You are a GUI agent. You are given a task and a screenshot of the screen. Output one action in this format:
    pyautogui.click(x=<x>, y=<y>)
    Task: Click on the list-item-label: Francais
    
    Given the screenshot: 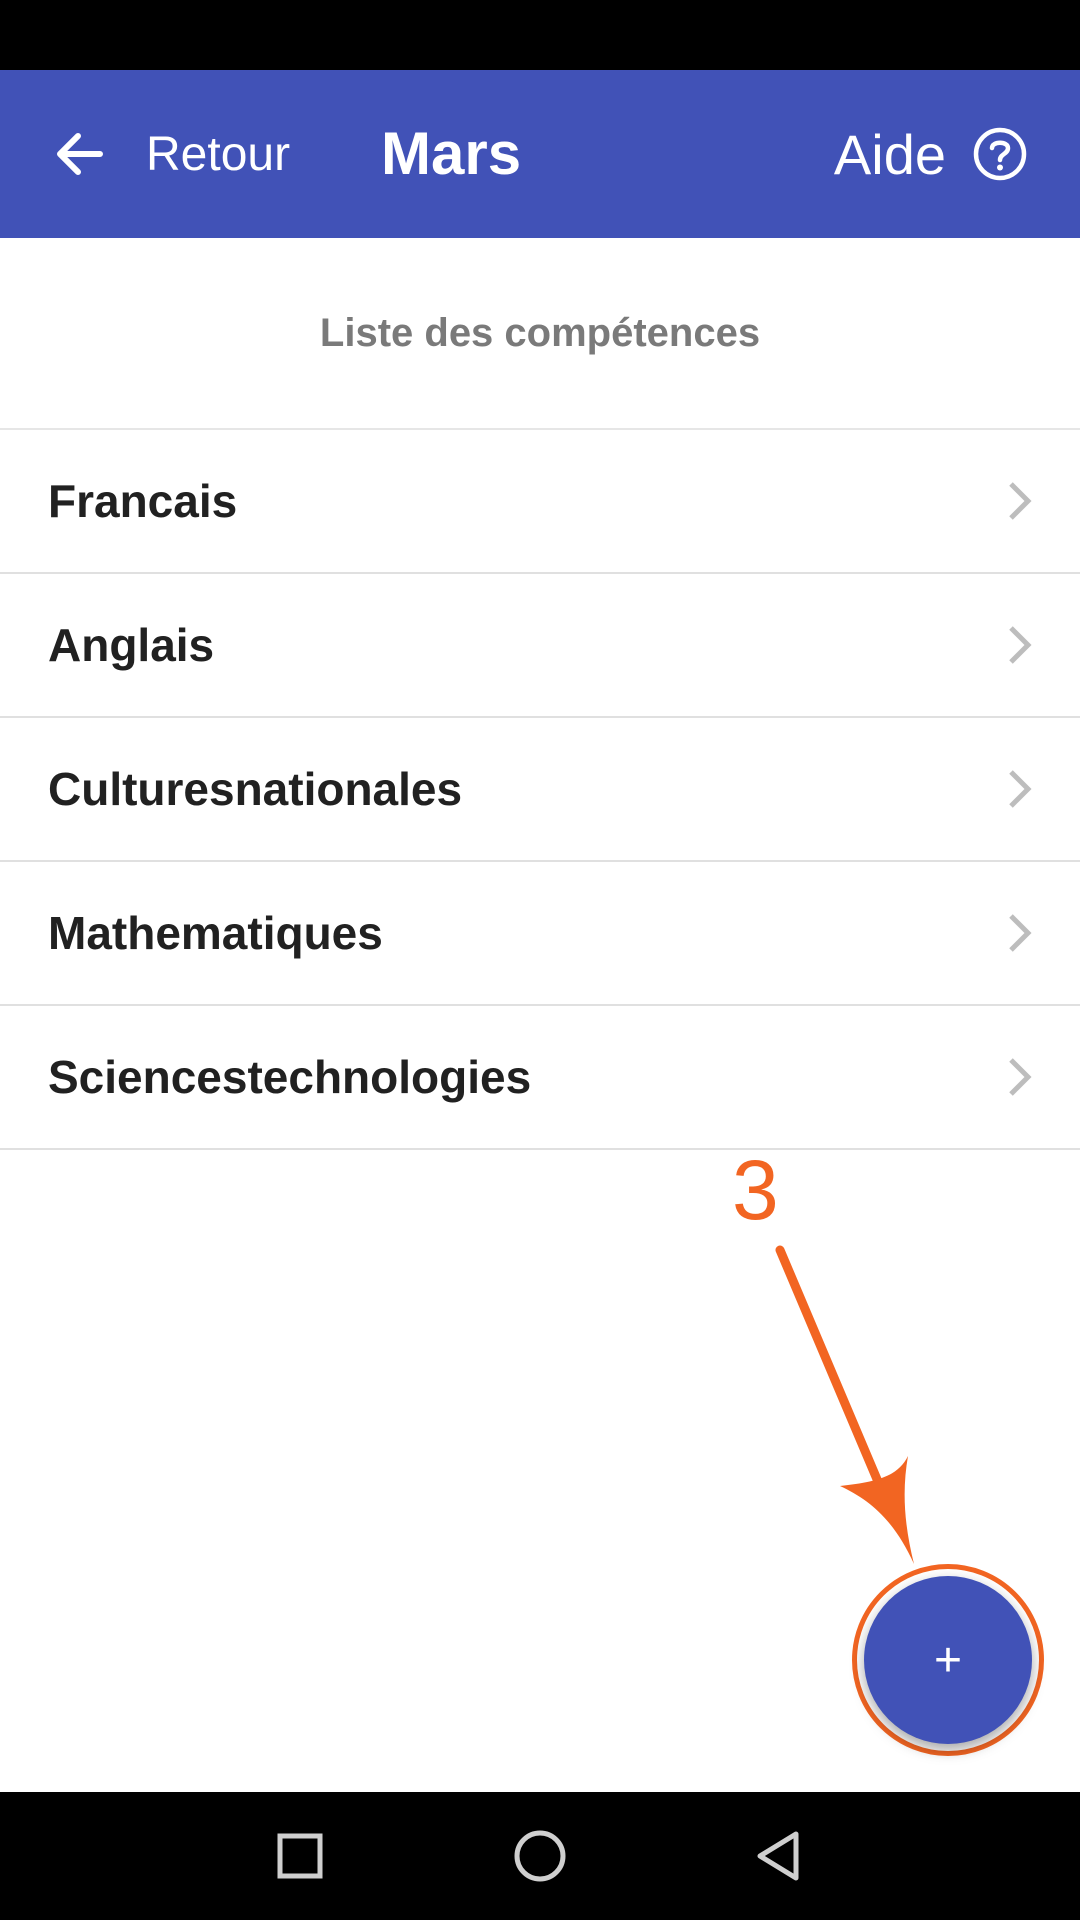 What is the action you would take?
    pyautogui.click(x=143, y=501)
    